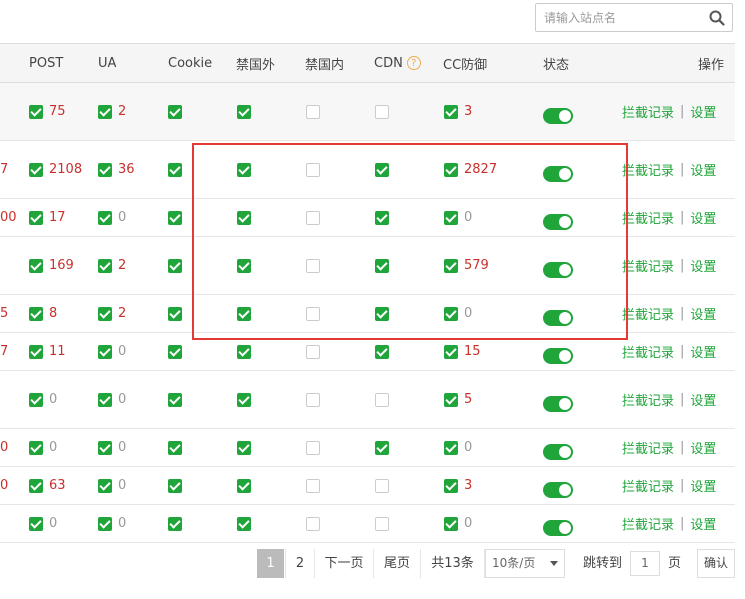 The image size is (745, 599). What do you see at coordinates (397, 563) in the screenshot?
I see `last-page-button: 尾页` at bounding box center [397, 563].